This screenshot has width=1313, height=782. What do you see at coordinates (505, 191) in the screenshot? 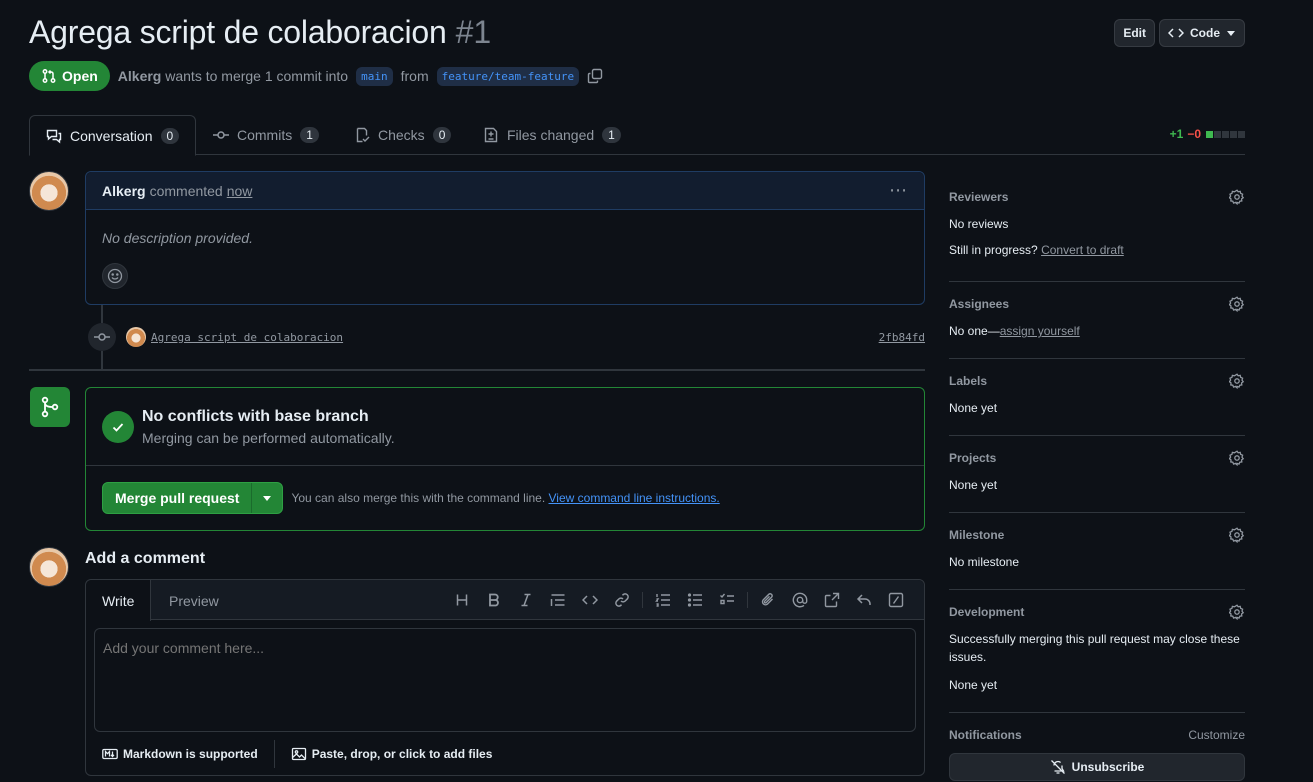
I see `comment-header: Alkerg commented now ⋯` at bounding box center [505, 191].